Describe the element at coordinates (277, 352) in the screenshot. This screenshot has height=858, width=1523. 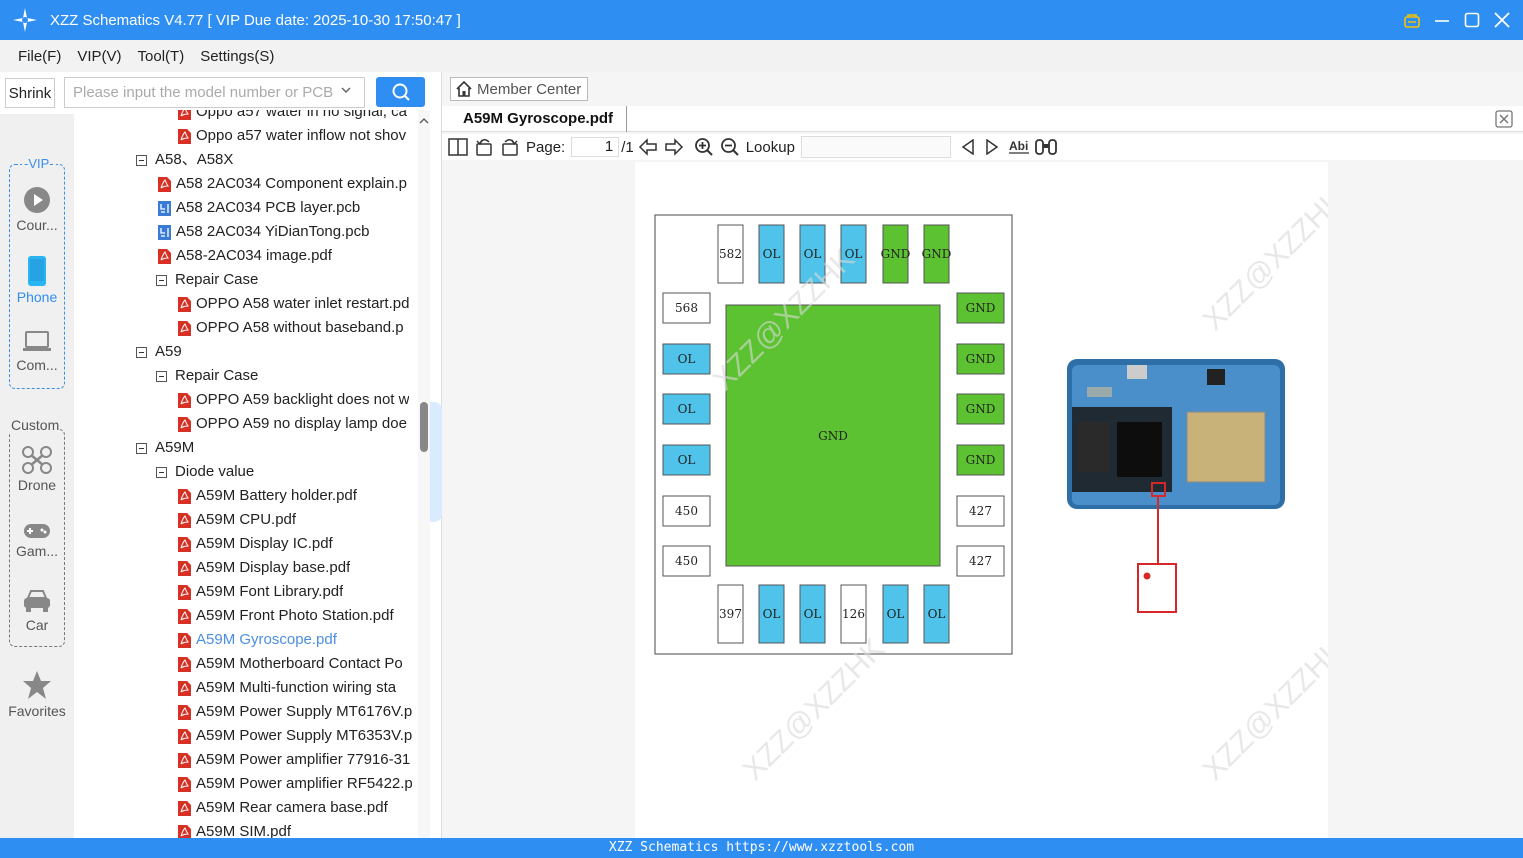
I see `tree-folder: A59` at that location.